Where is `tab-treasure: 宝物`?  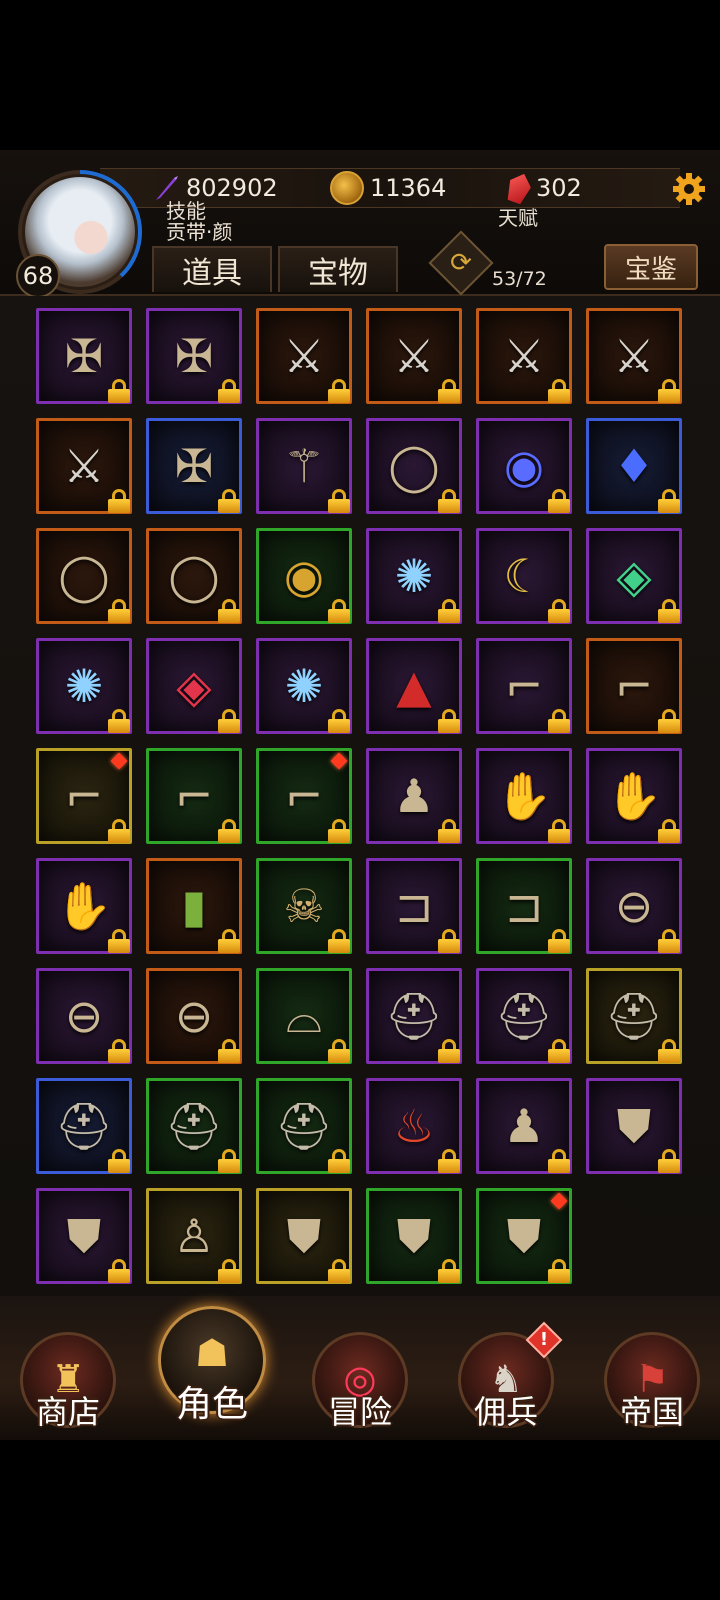
tab-treasure: 宝物 is located at coordinates (338, 269).